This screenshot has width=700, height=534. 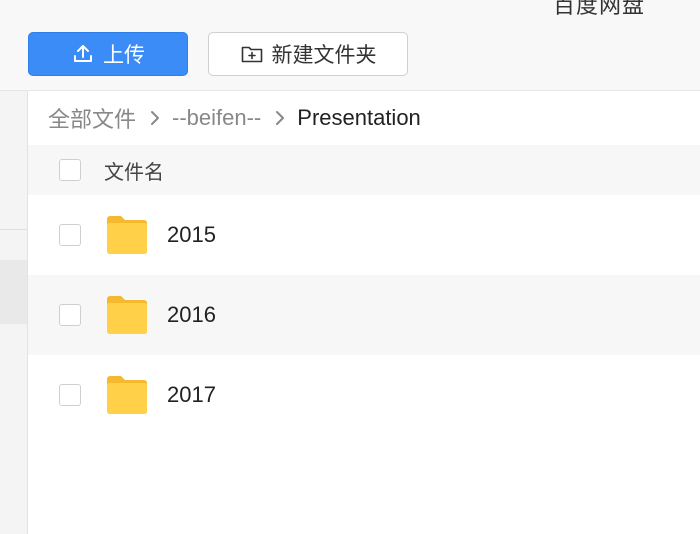 I want to click on new-folder-button: 新建文件夹, so click(x=308, y=54).